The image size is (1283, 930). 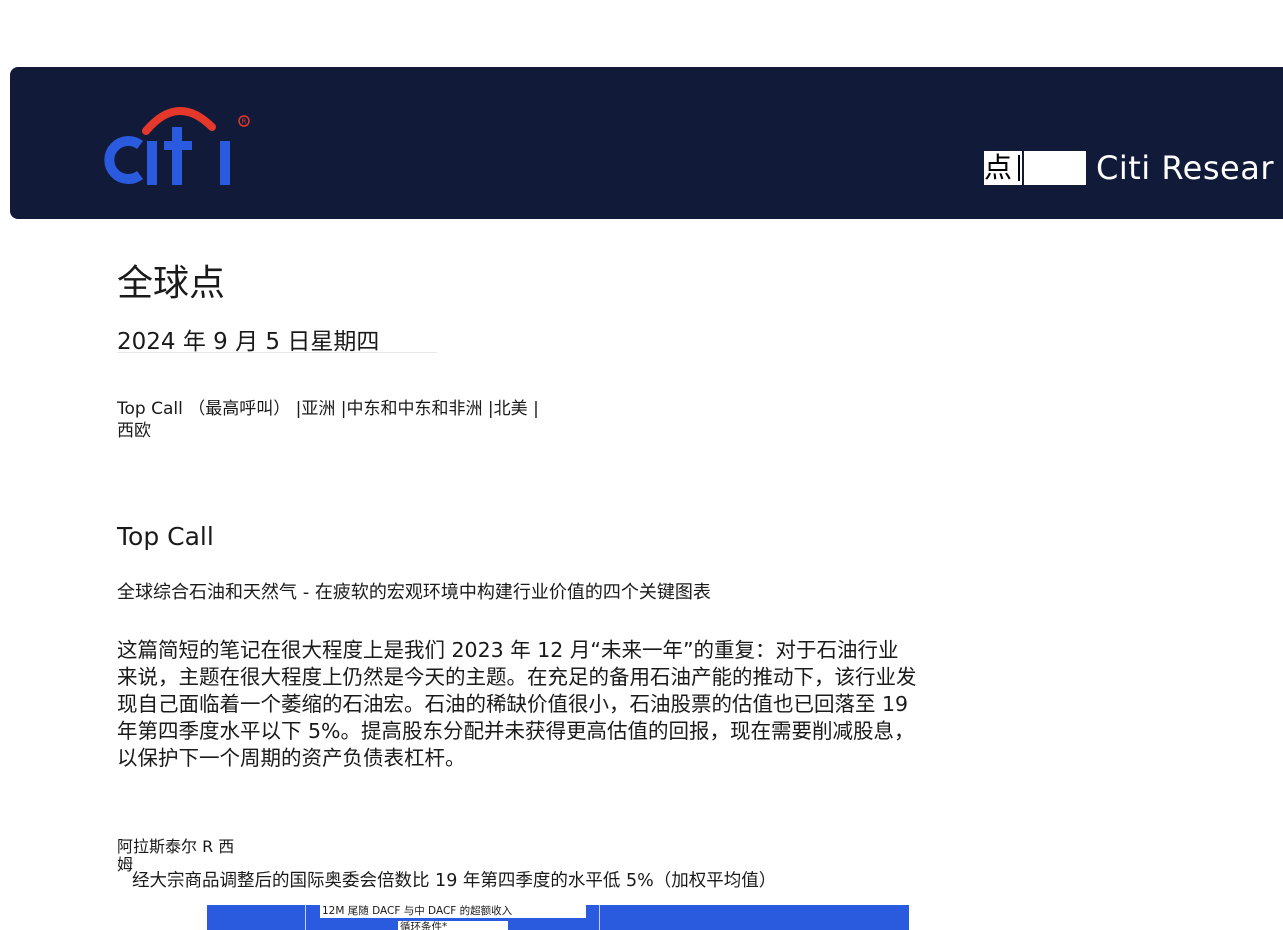 What do you see at coordinates (1055, 168) in the screenshot?
I see `banner-redaction-box` at bounding box center [1055, 168].